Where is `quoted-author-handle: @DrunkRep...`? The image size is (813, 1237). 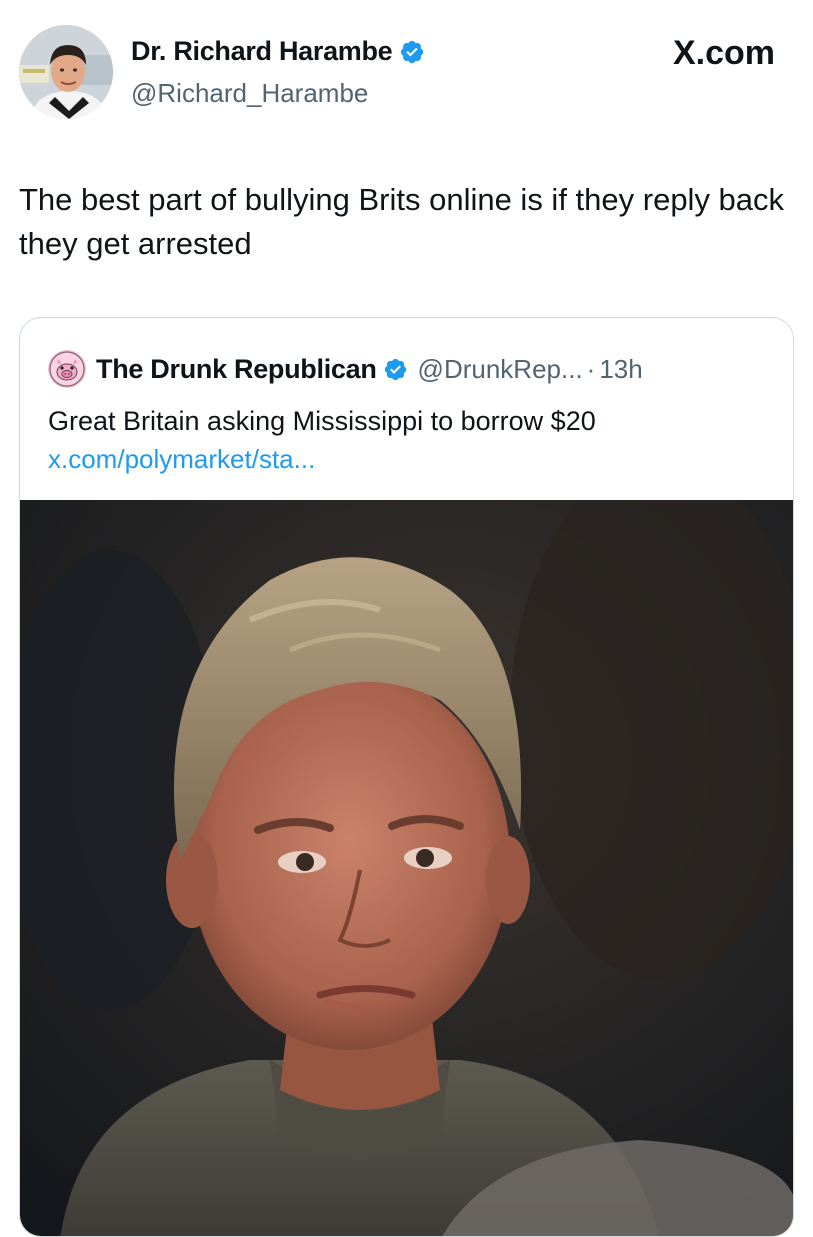 quoted-author-handle: @DrunkRep... is located at coordinates (500, 369).